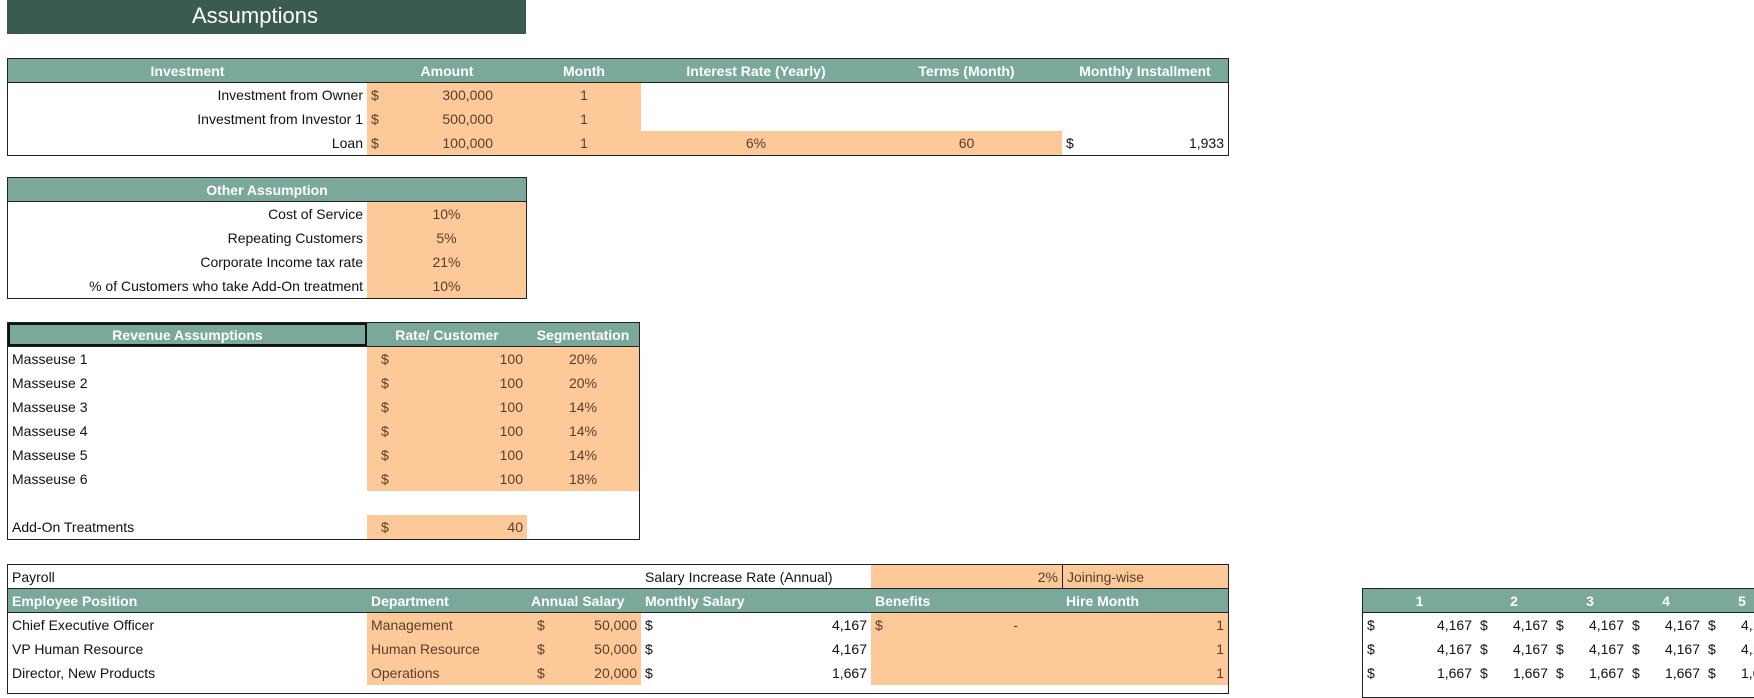 This screenshot has height=698, width=1754. I want to click on annual-salary-value: 20,000, so click(615, 673).